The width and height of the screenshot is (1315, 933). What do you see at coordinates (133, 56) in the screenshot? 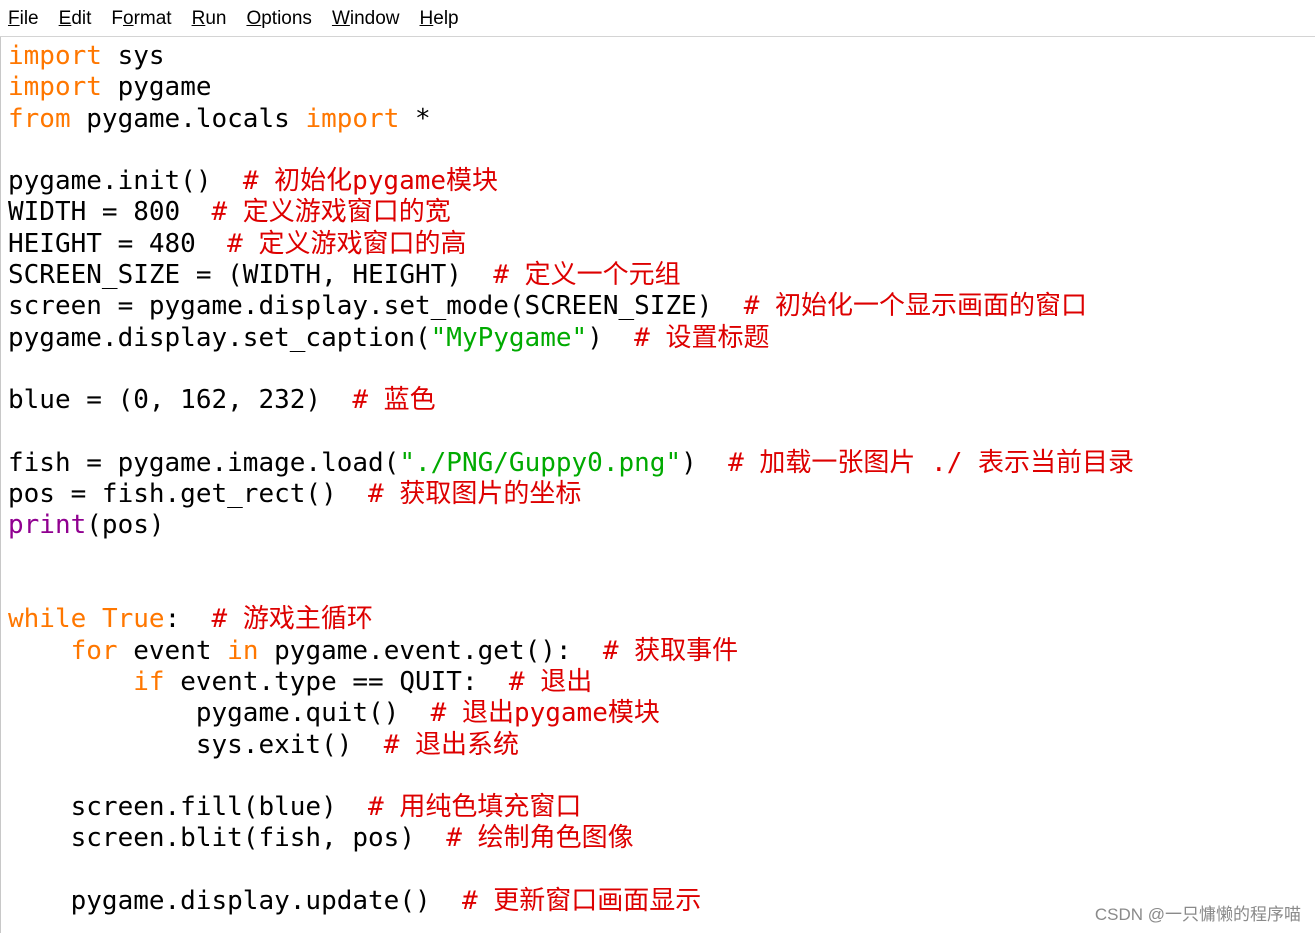
I see `code-token: sys` at bounding box center [133, 56].